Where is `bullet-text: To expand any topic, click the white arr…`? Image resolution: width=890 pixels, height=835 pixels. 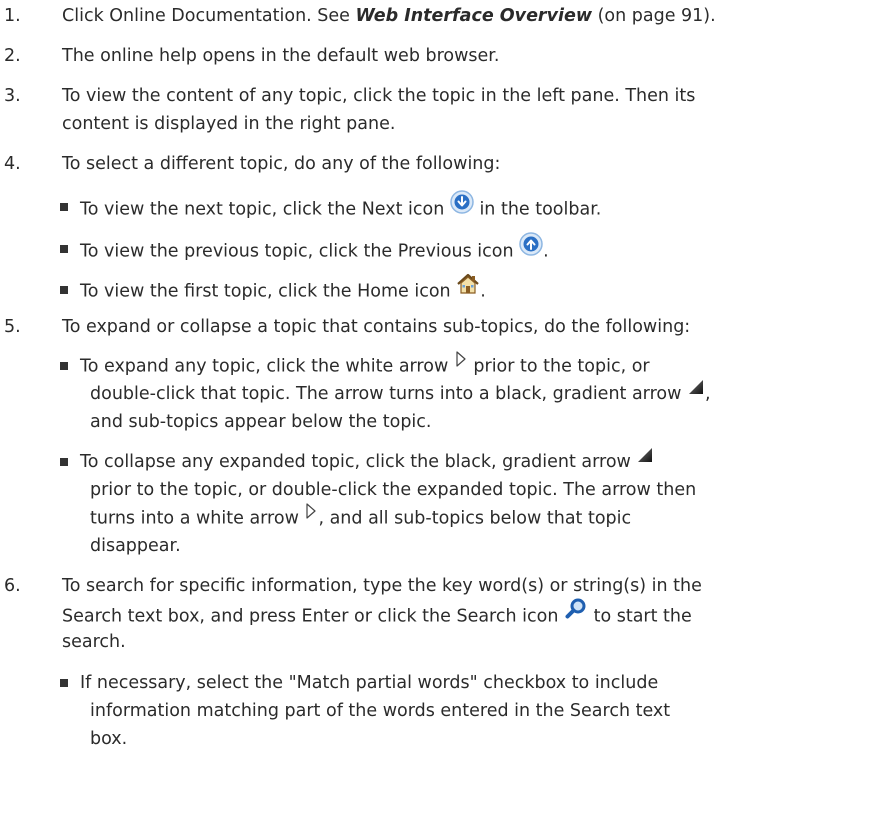
bullet-text: To expand any topic, click the white arr… is located at coordinates (267, 366).